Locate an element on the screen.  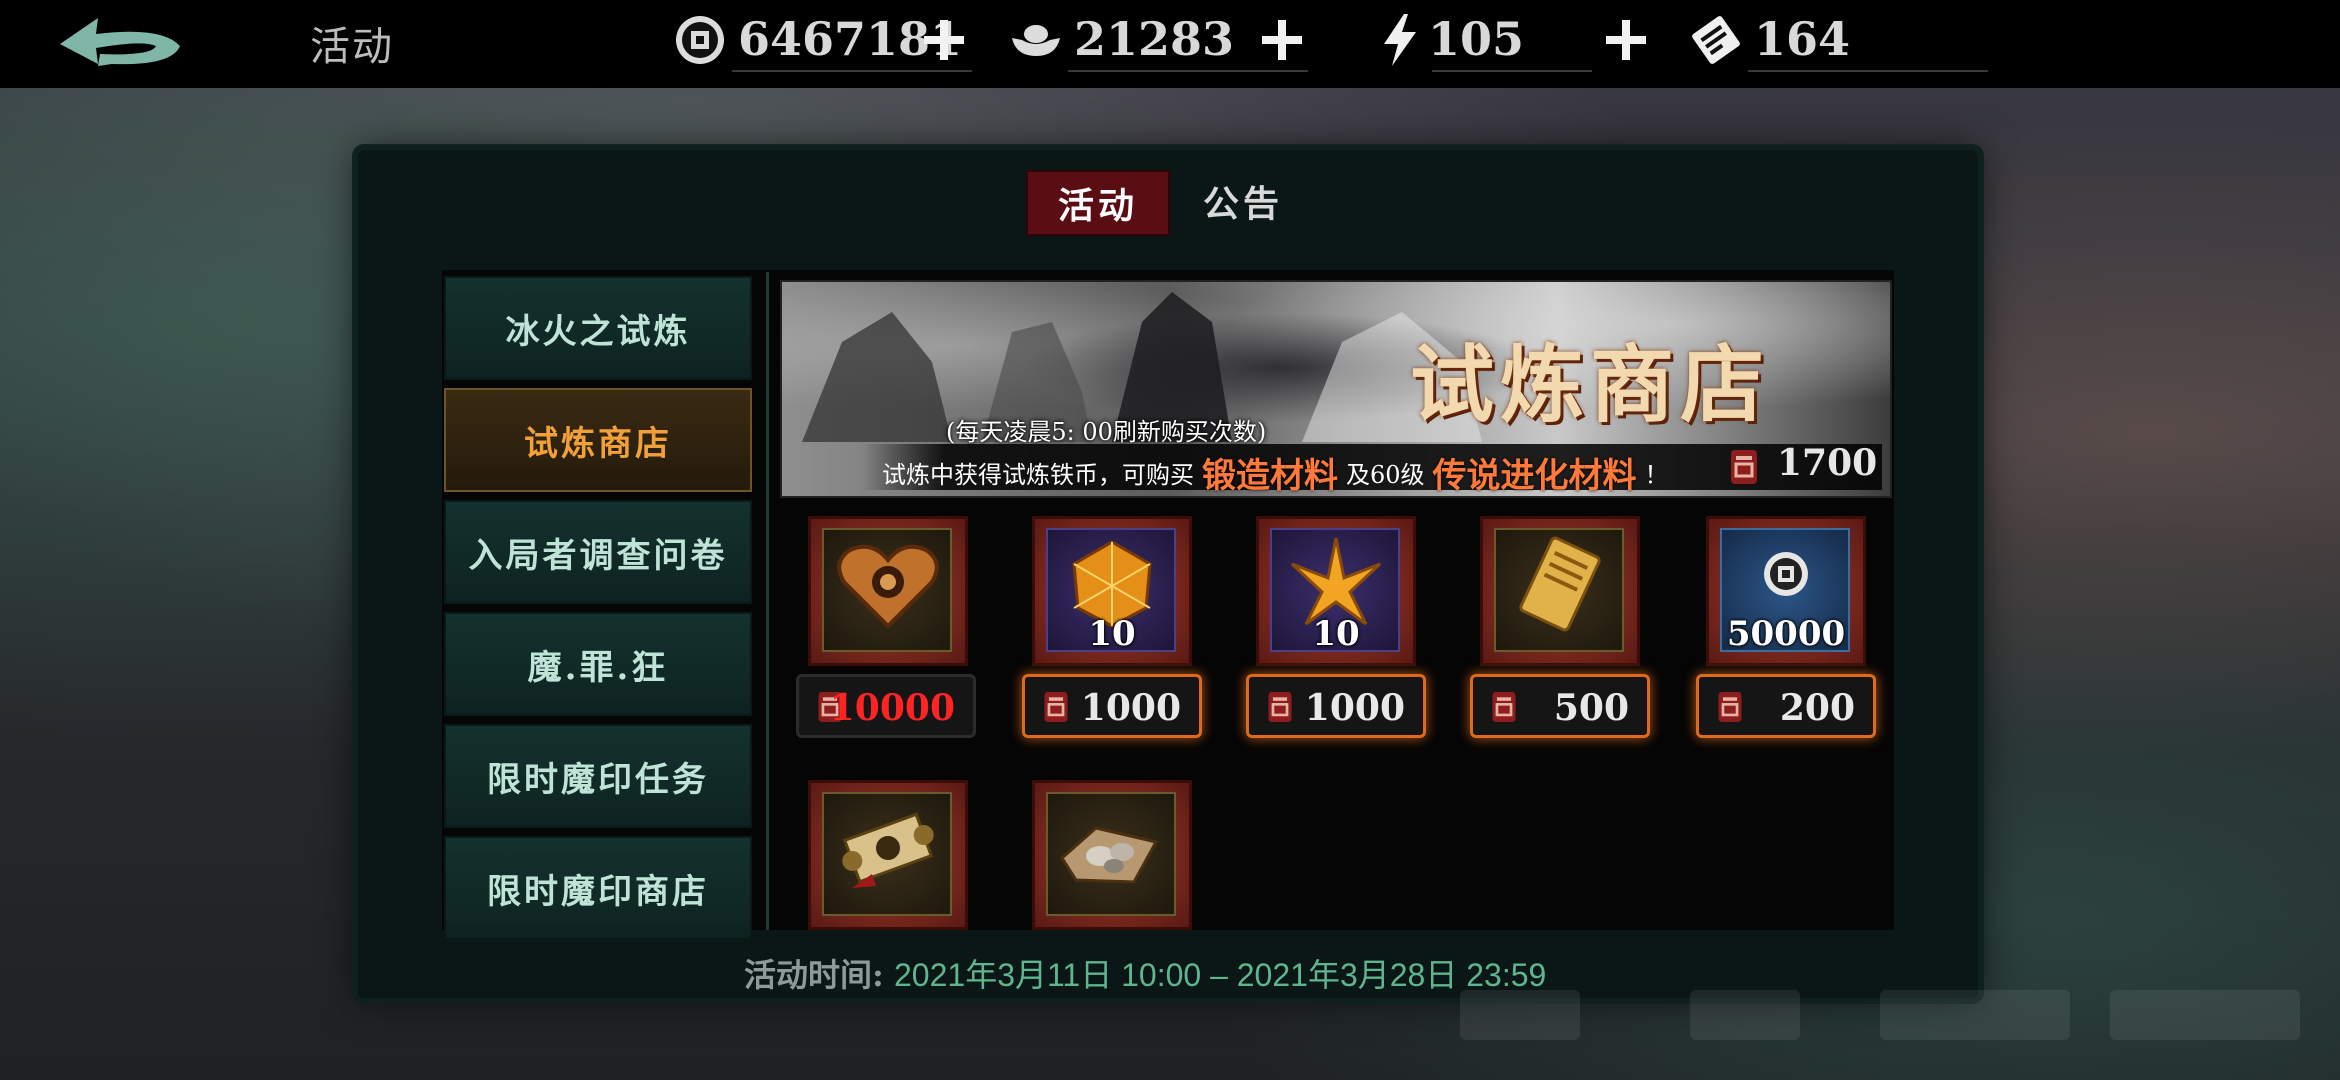
banner-title: 试炼商店 is located at coordinates (1589, 384).